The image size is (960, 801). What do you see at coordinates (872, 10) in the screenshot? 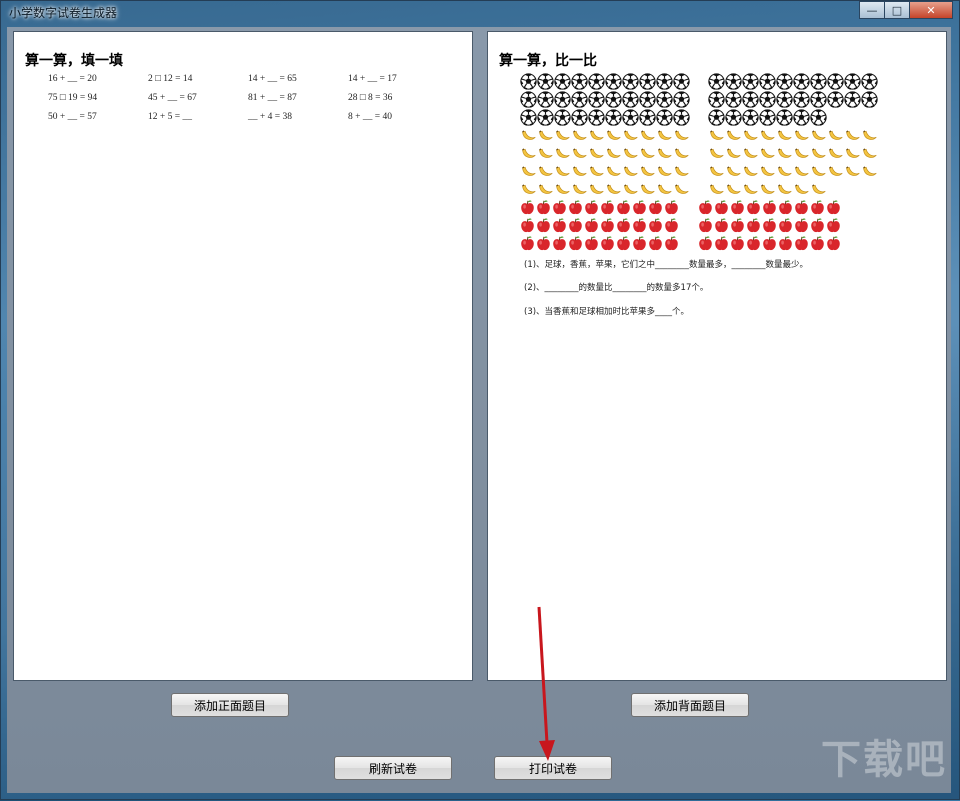
I see `minimize-button: —` at bounding box center [872, 10].